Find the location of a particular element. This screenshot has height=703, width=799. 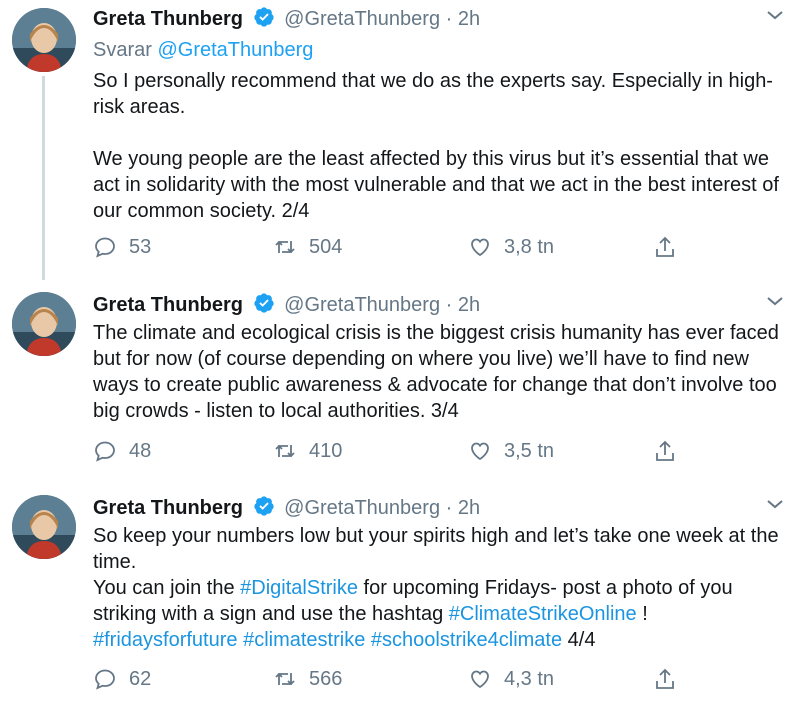

retweet-button: 504 is located at coordinates (307, 247).